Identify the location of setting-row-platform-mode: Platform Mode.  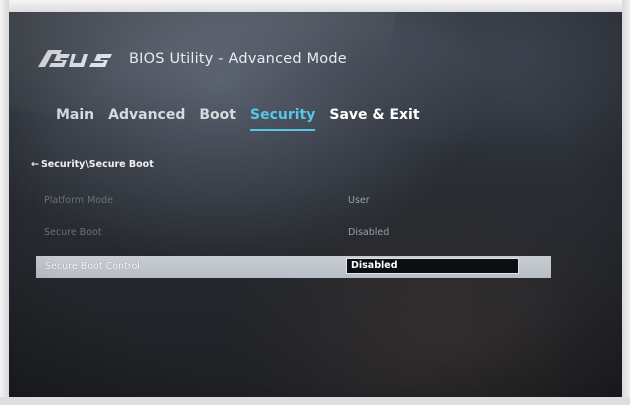
(78, 200).